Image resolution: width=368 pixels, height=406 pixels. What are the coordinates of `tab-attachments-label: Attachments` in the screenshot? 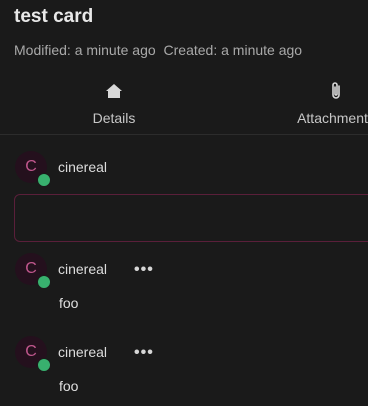 It's located at (332, 118).